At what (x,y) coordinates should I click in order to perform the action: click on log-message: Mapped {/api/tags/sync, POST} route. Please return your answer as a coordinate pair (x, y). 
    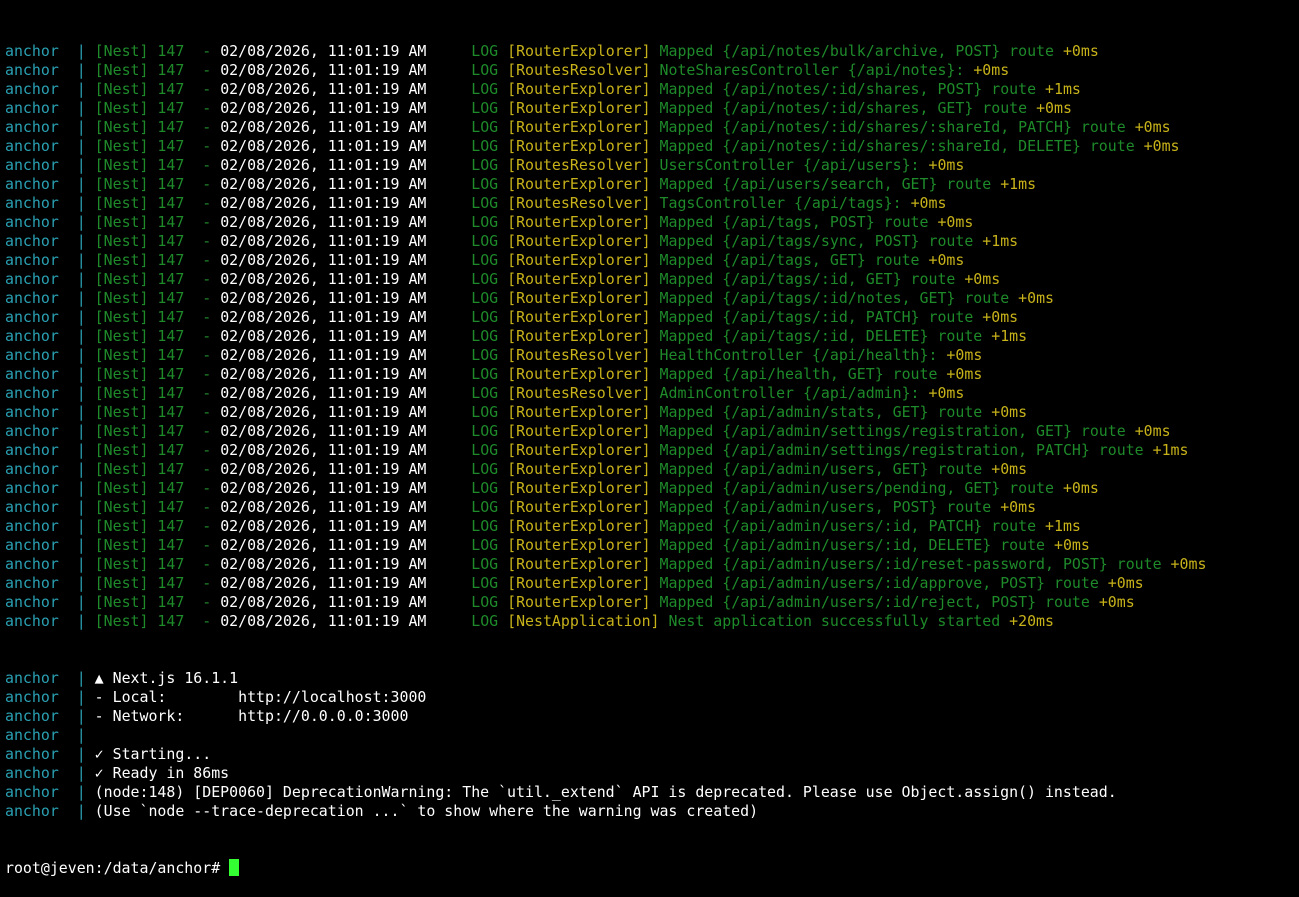
    Looking at the image, I should click on (816, 241).